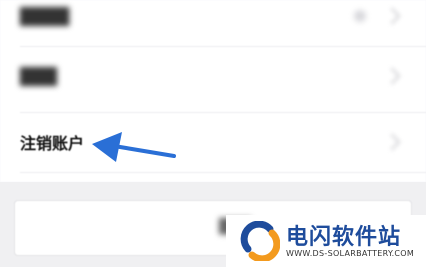 This screenshot has height=267, width=426. What do you see at coordinates (38, 76) in the screenshot?
I see `settings-row-2-label: ███` at bounding box center [38, 76].